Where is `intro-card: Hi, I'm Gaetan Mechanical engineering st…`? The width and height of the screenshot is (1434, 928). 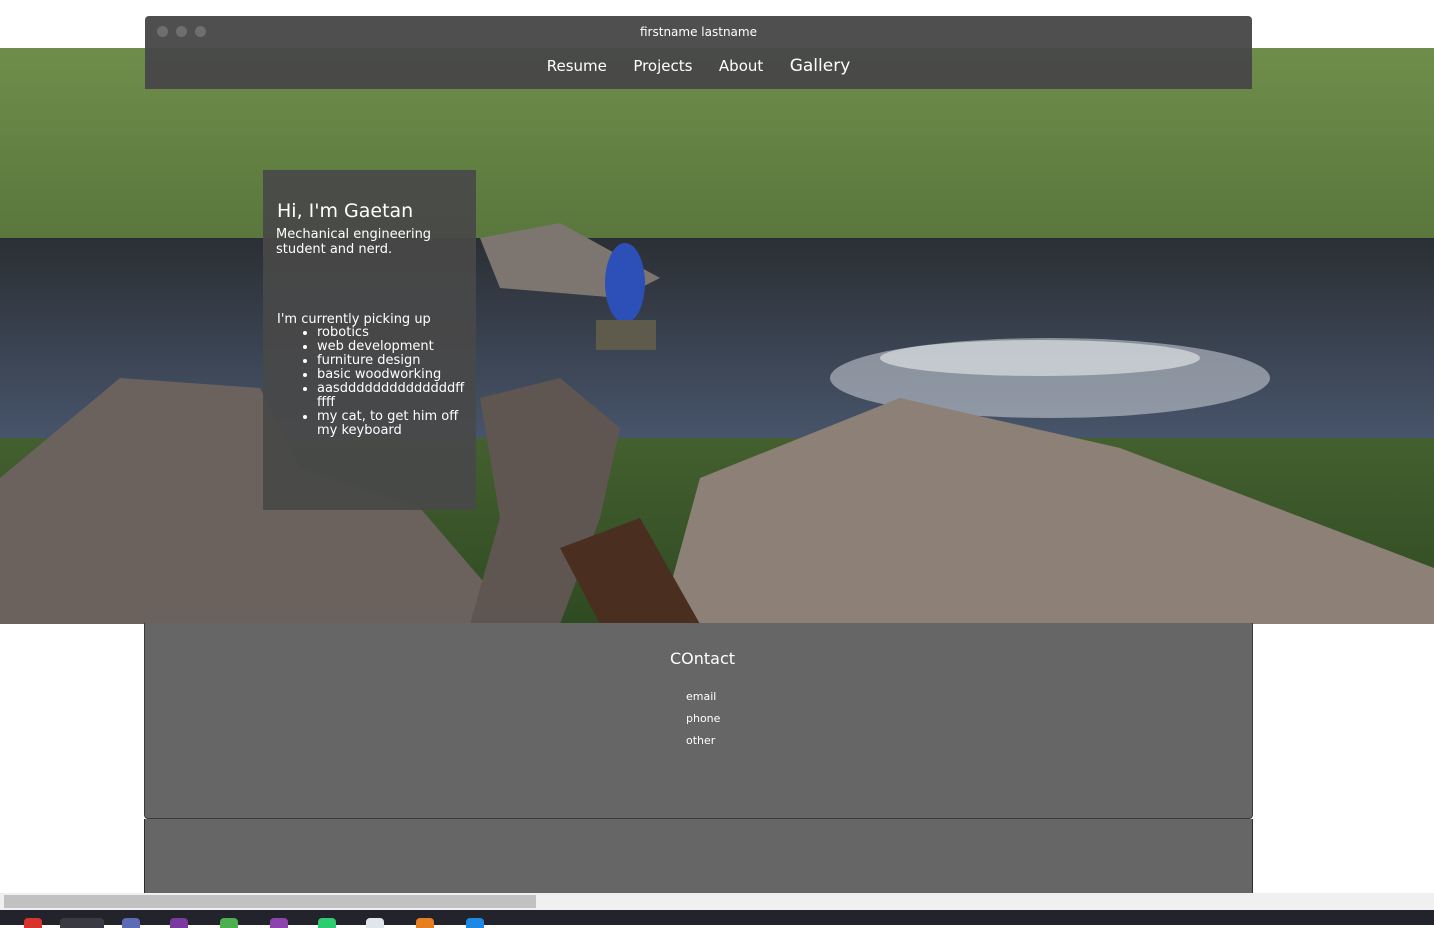 intro-card: Hi, I'm Gaetan Mechanical engineering st… is located at coordinates (369, 340).